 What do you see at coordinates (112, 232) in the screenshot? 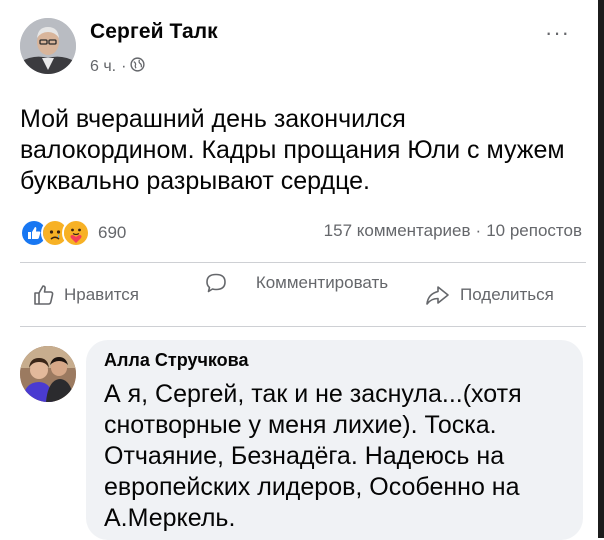
I see `reaction-count: 690` at bounding box center [112, 232].